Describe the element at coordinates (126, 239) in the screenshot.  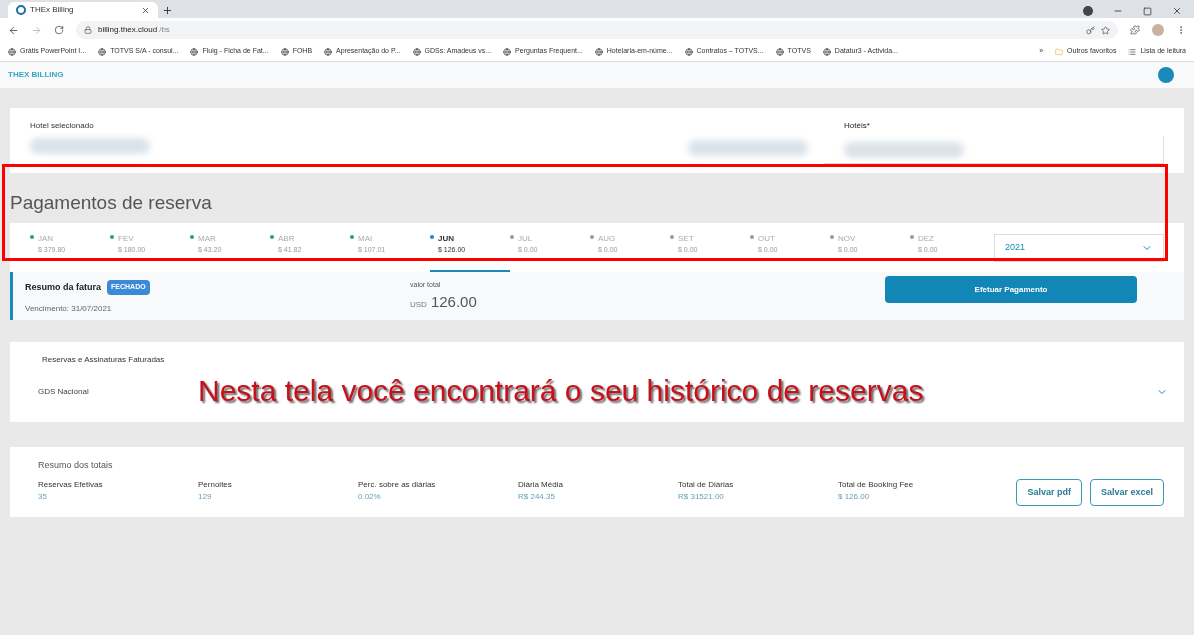
I see `month-name: FEV` at that location.